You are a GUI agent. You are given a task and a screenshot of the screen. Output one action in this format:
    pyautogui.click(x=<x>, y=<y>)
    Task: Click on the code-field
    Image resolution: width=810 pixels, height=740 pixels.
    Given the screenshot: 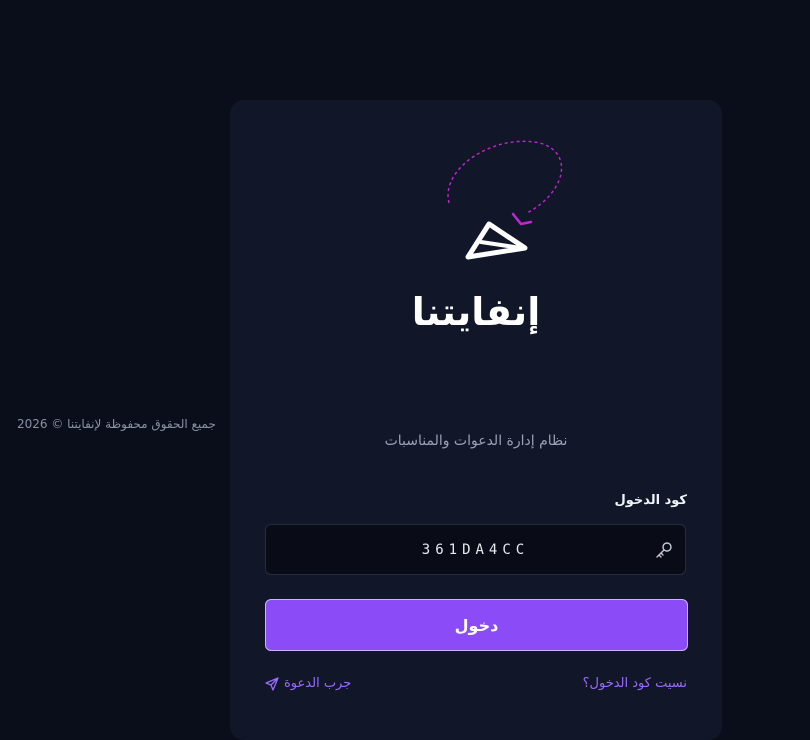 What is the action you would take?
    pyautogui.click(x=475, y=549)
    